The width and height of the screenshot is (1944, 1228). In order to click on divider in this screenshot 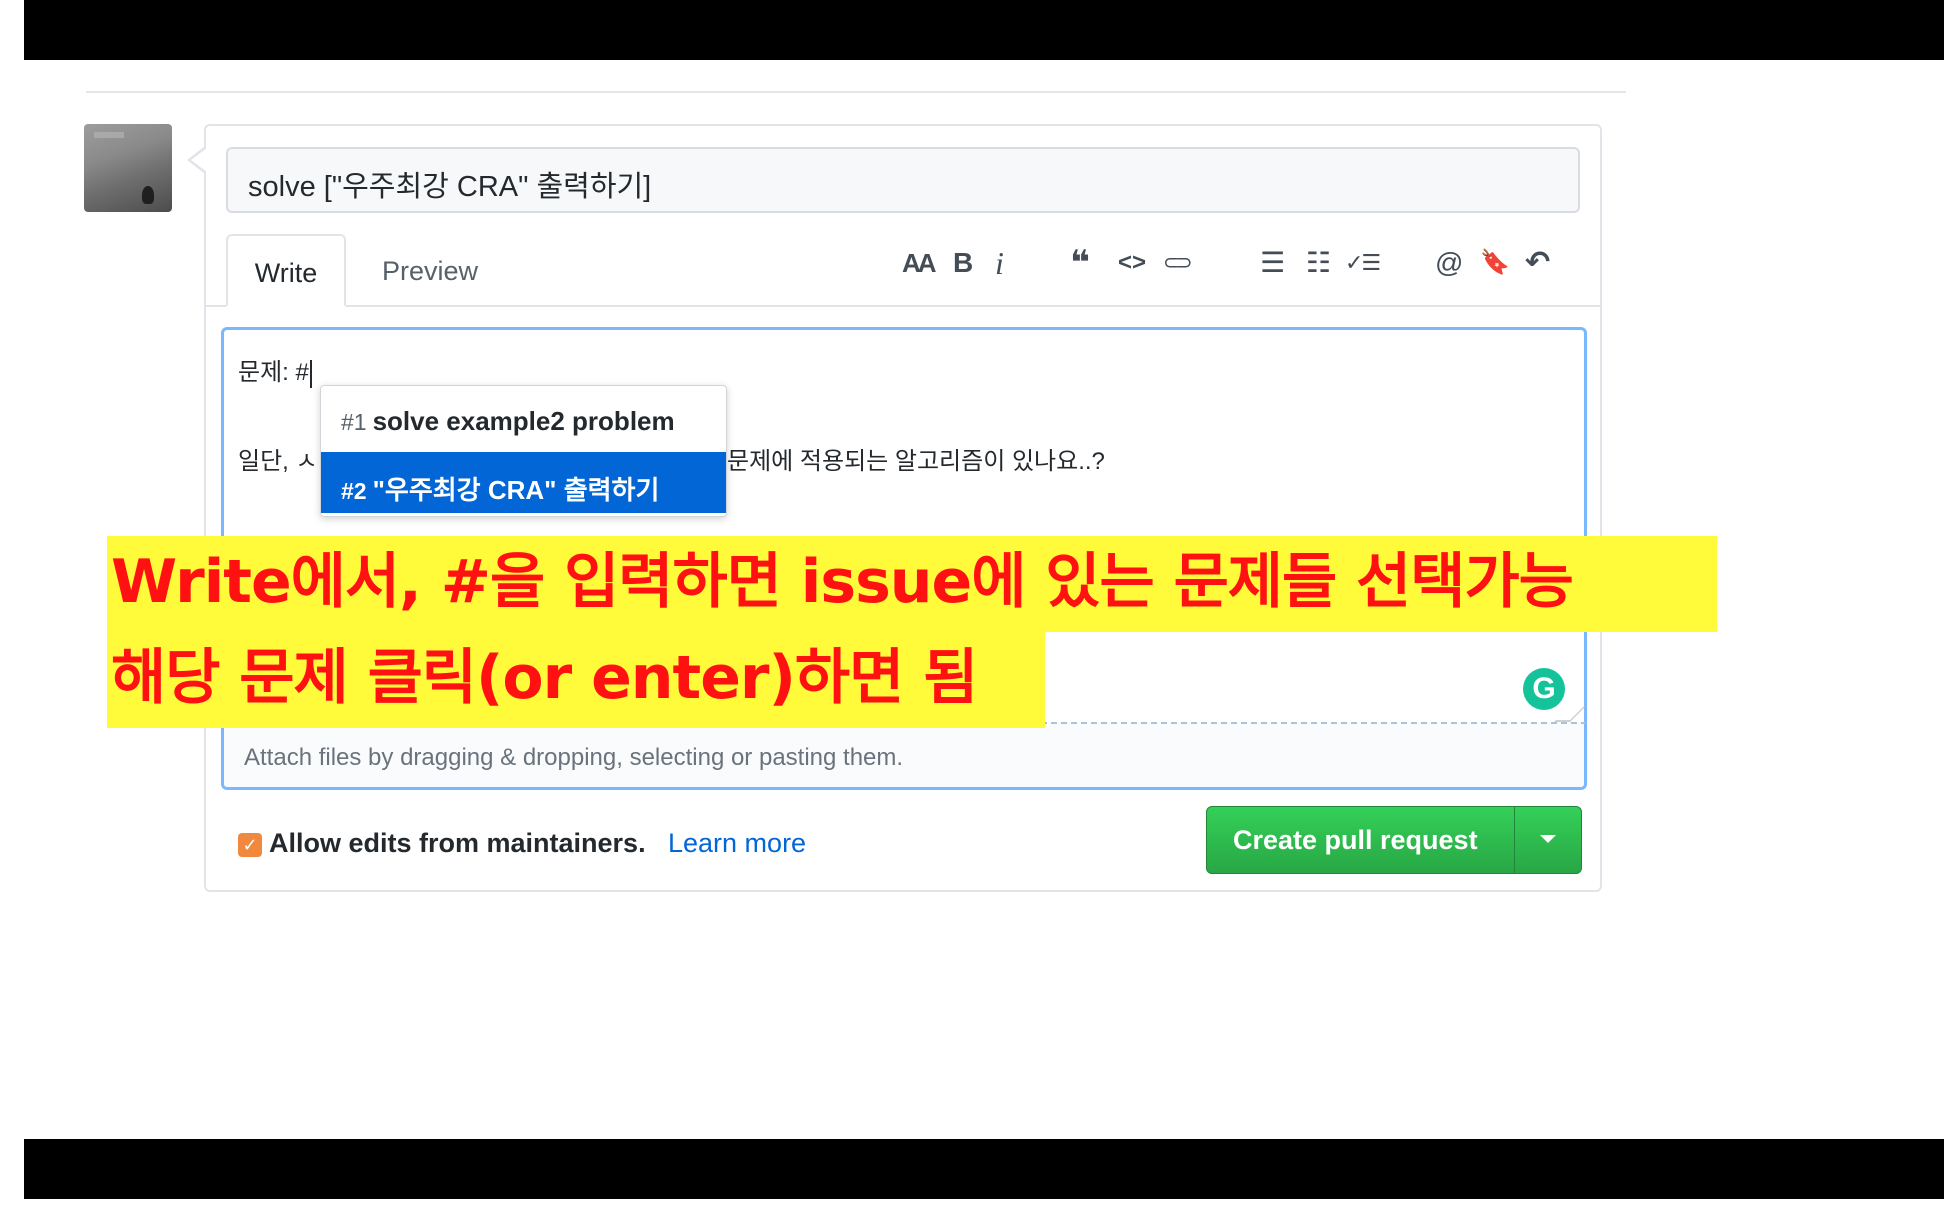, I will do `click(856, 92)`.